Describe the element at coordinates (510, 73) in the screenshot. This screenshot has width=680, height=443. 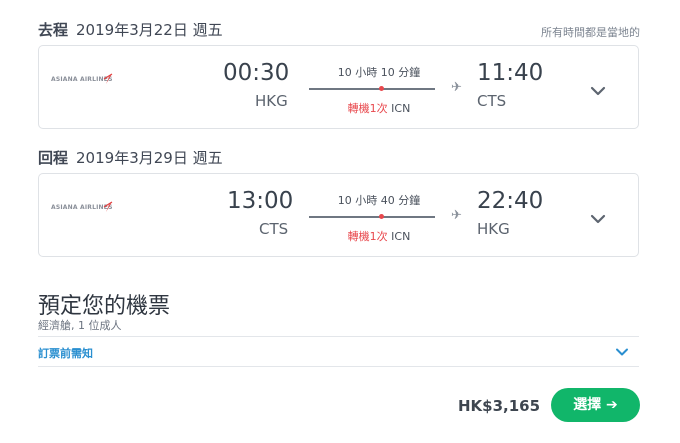
I see `arrive-time: 11:40` at that location.